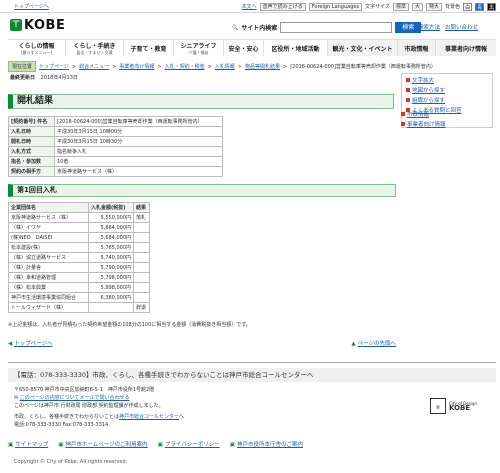  I want to click on gnav-item-senior: シニアライフ 介護・福祉, so click(199, 48).